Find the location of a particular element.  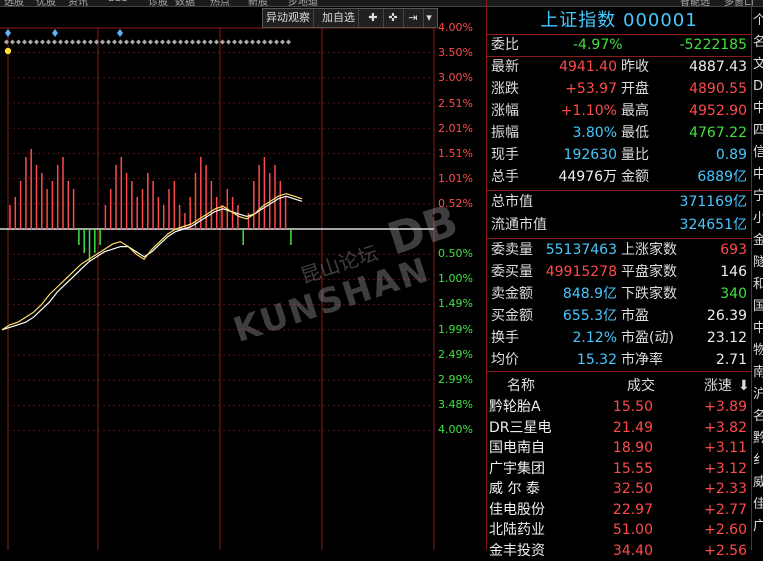

quote-row-maijin: 卖金额 848.9亿 下跌家数 340 is located at coordinates (619, 294).